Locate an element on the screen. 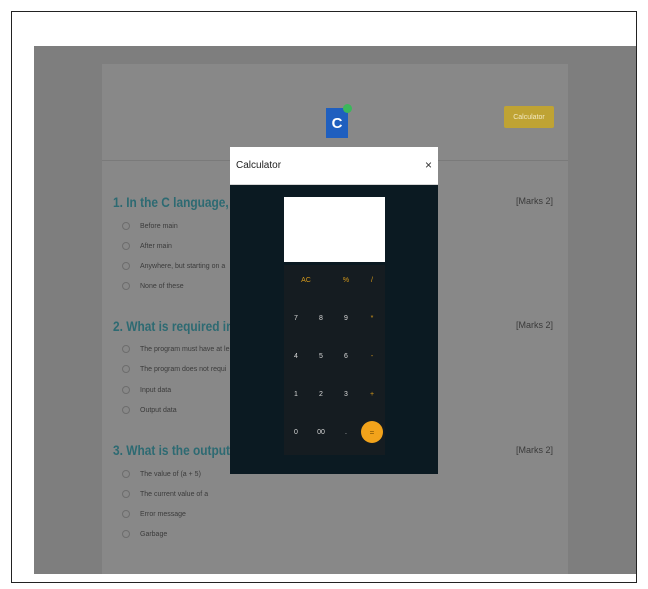 The height and width of the screenshot is (589, 648). question-1-option-2: After main is located at coordinates (147, 246).